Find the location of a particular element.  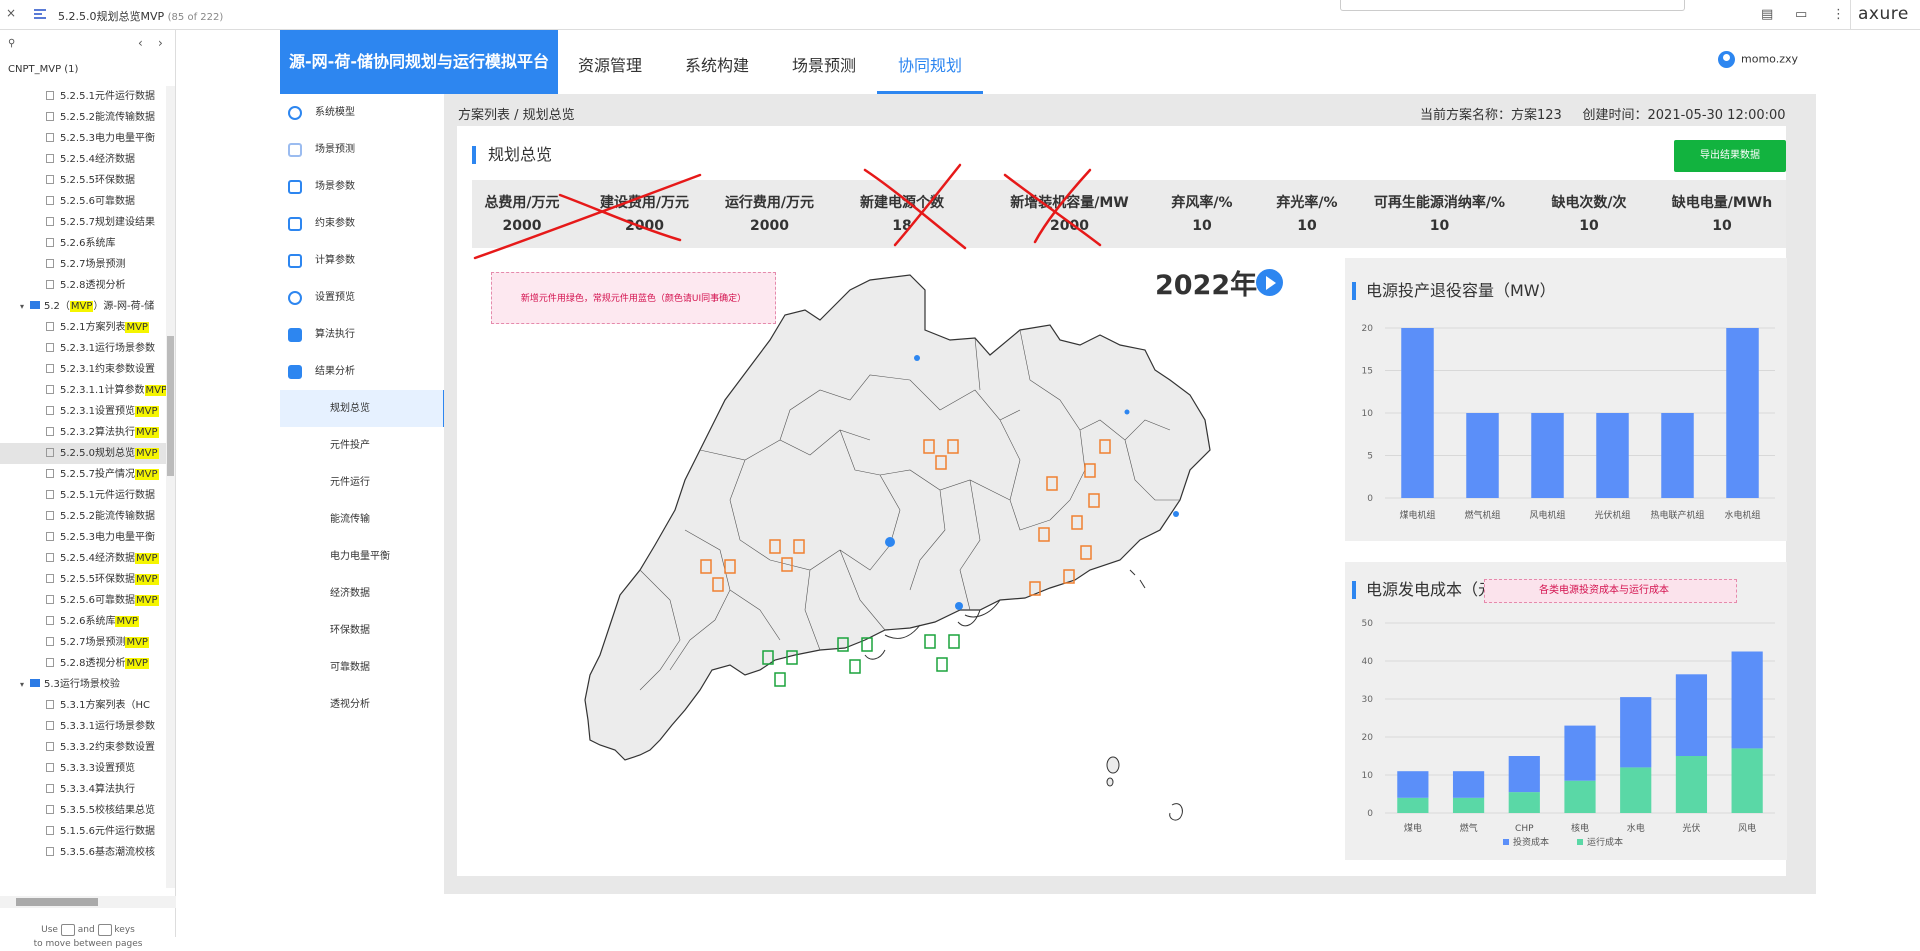

sitemap-item: 5.2.6系统库MVP is located at coordinates (83, 621).